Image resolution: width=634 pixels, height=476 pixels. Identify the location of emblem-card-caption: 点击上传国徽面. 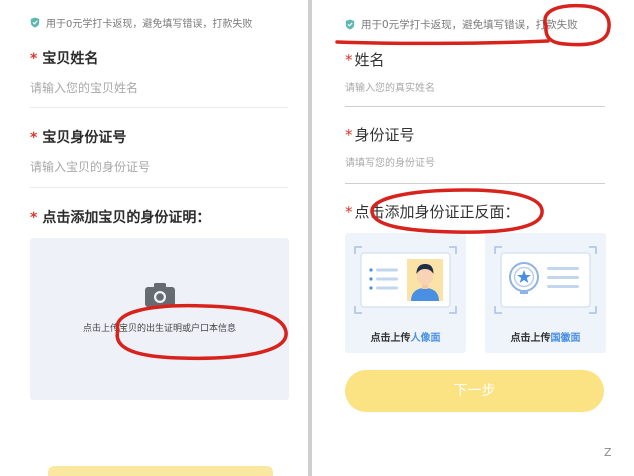
(545, 336).